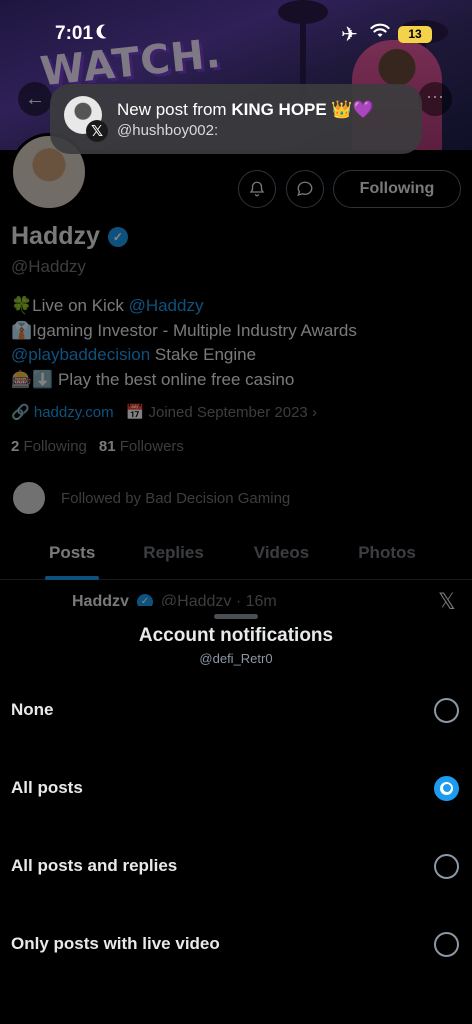 Image resolution: width=472 pixels, height=1024 pixels. Describe the element at coordinates (415, 34) in the screenshot. I see `battery-indicator: 13` at that location.